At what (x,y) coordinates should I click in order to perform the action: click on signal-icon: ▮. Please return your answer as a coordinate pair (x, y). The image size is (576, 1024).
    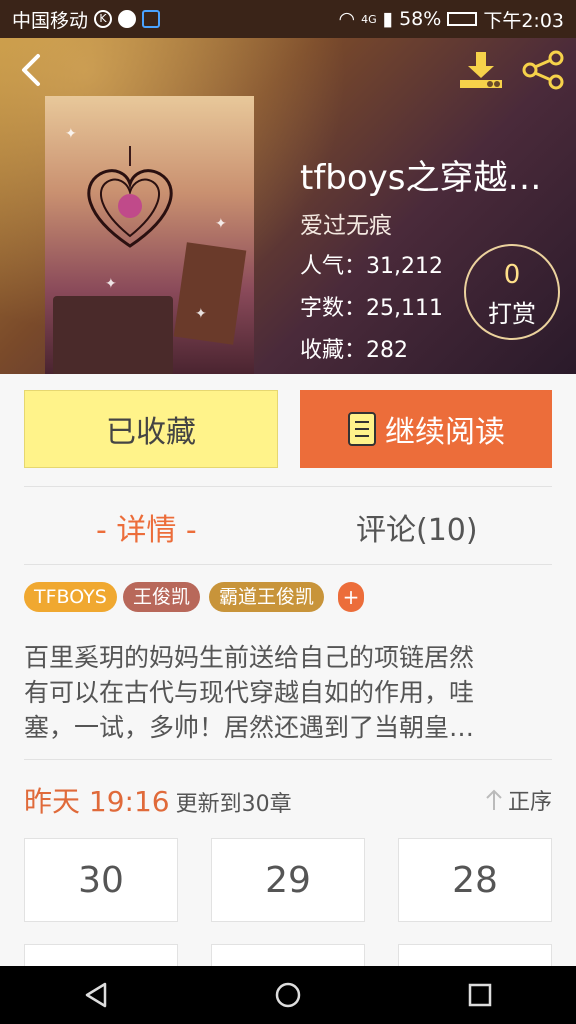
    Looking at the image, I should click on (388, 19).